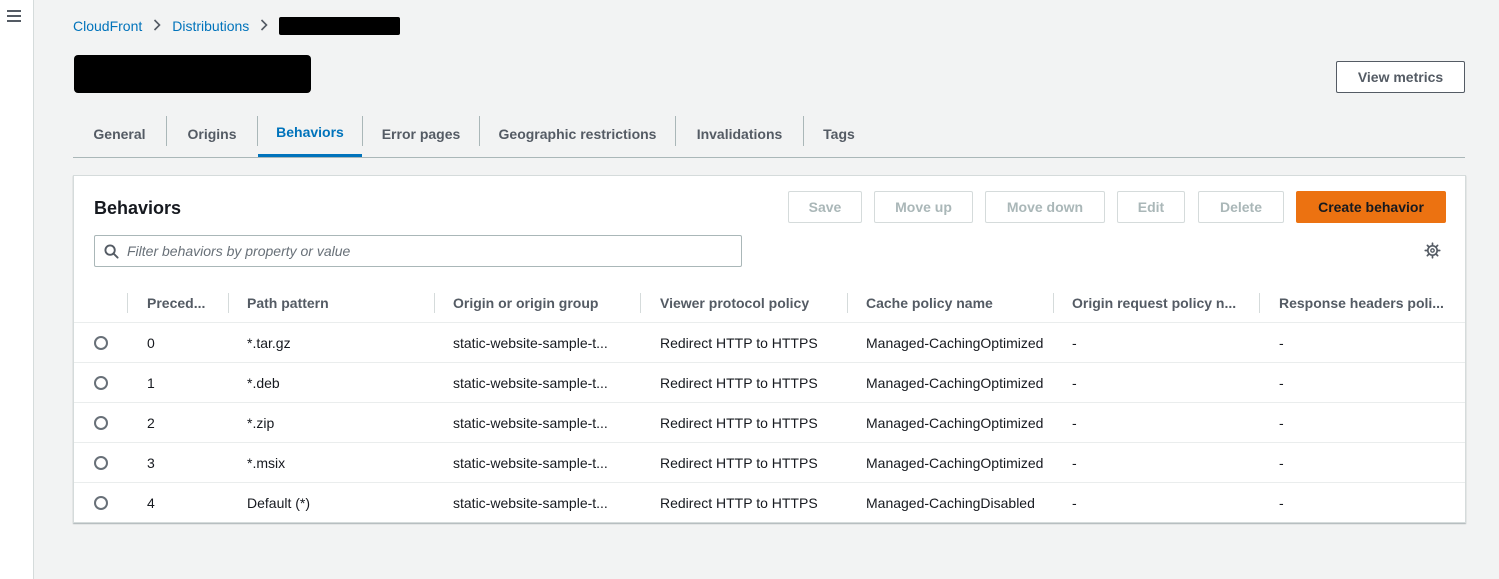 This screenshot has height=579, width=1499. I want to click on column-header-origin: Origin or origin group, so click(543, 302).